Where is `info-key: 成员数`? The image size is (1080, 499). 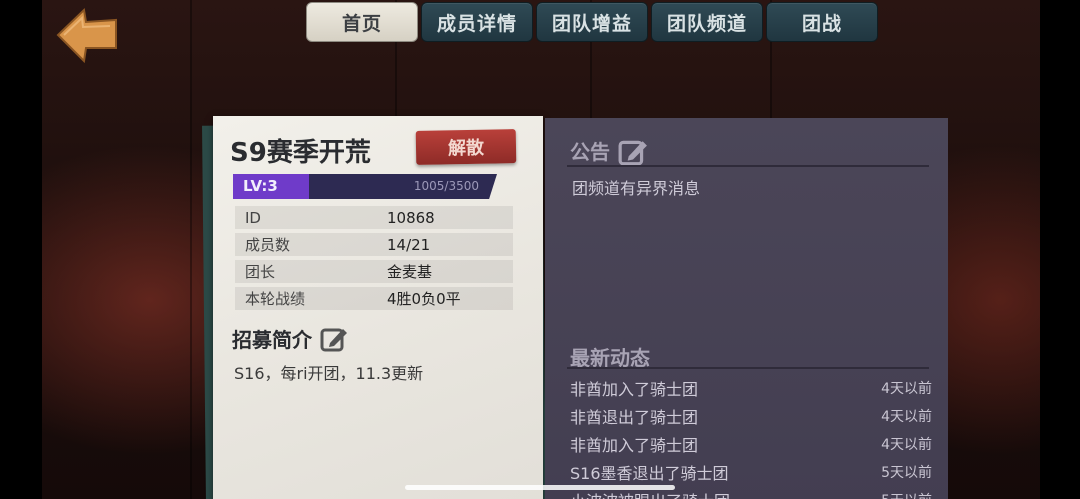 info-key: 成员数 is located at coordinates (268, 245).